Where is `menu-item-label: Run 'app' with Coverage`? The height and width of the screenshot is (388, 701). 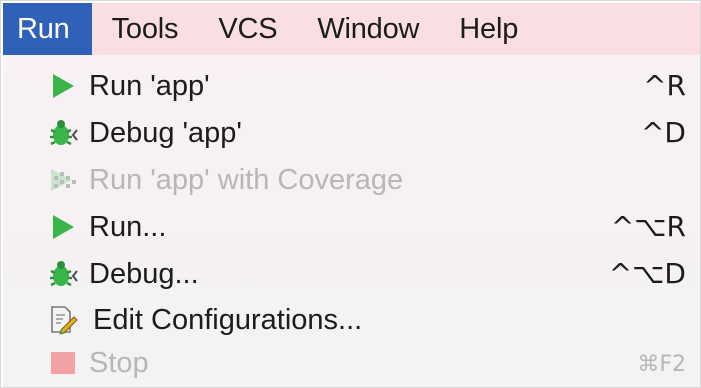
menu-item-label: Run 'app' with Coverage is located at coordinates (246, 180).